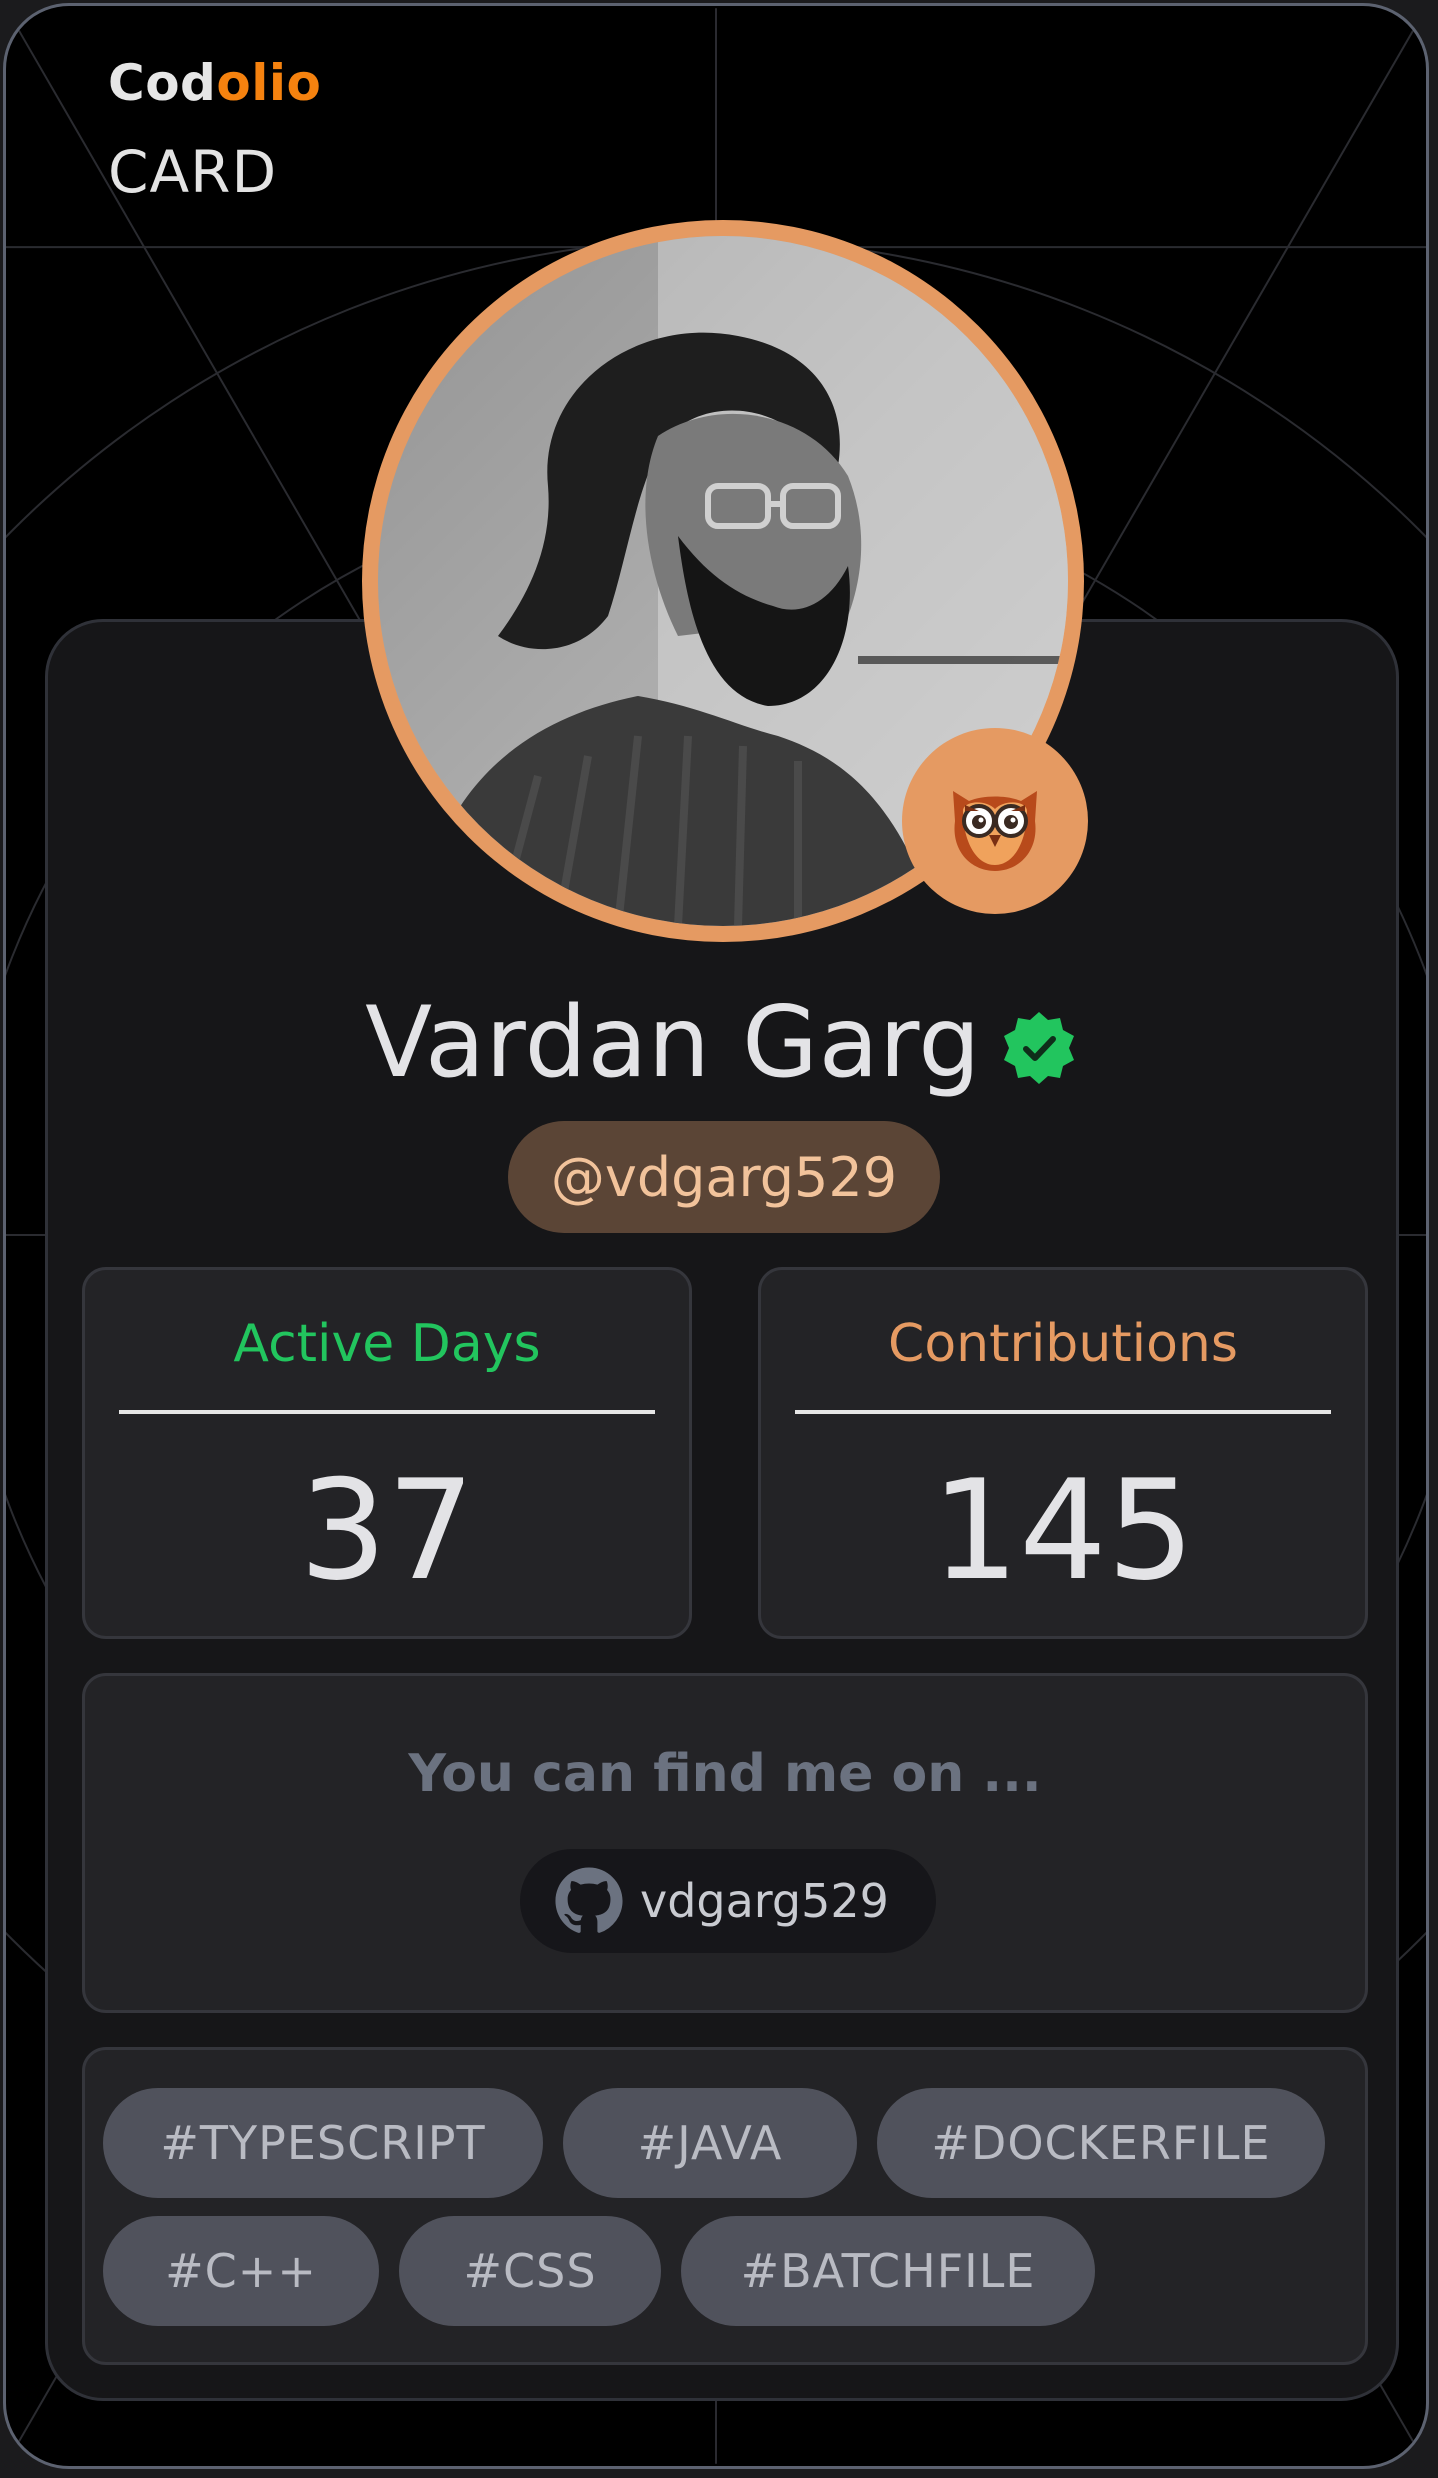 Image resolution: width=1438 pixels, height=2478 pixels. Describe the element at coordinates (725, 1843) in the screenshot. I see `find-me-section: You can find me on ... vdgarg529` at that location.